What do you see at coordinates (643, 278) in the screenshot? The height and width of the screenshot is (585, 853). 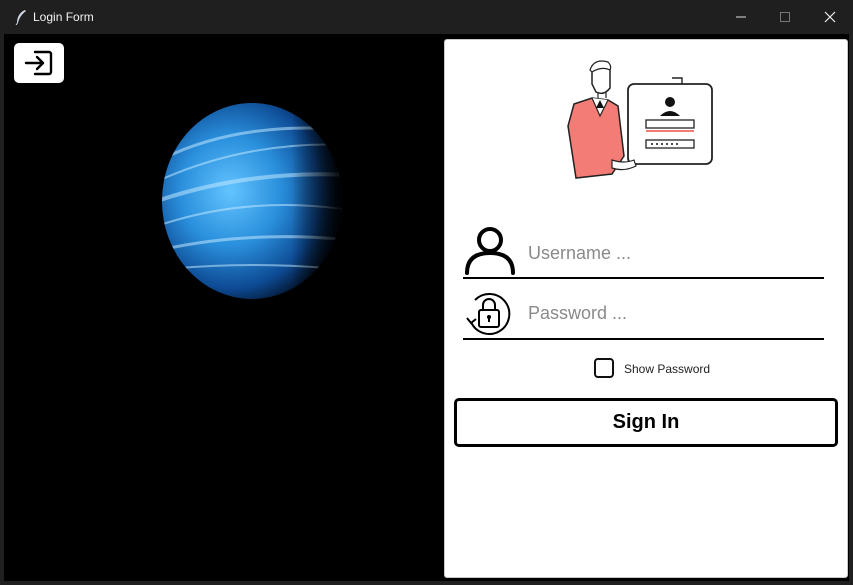 I see `username-underline` at bounding box center [643, 278].